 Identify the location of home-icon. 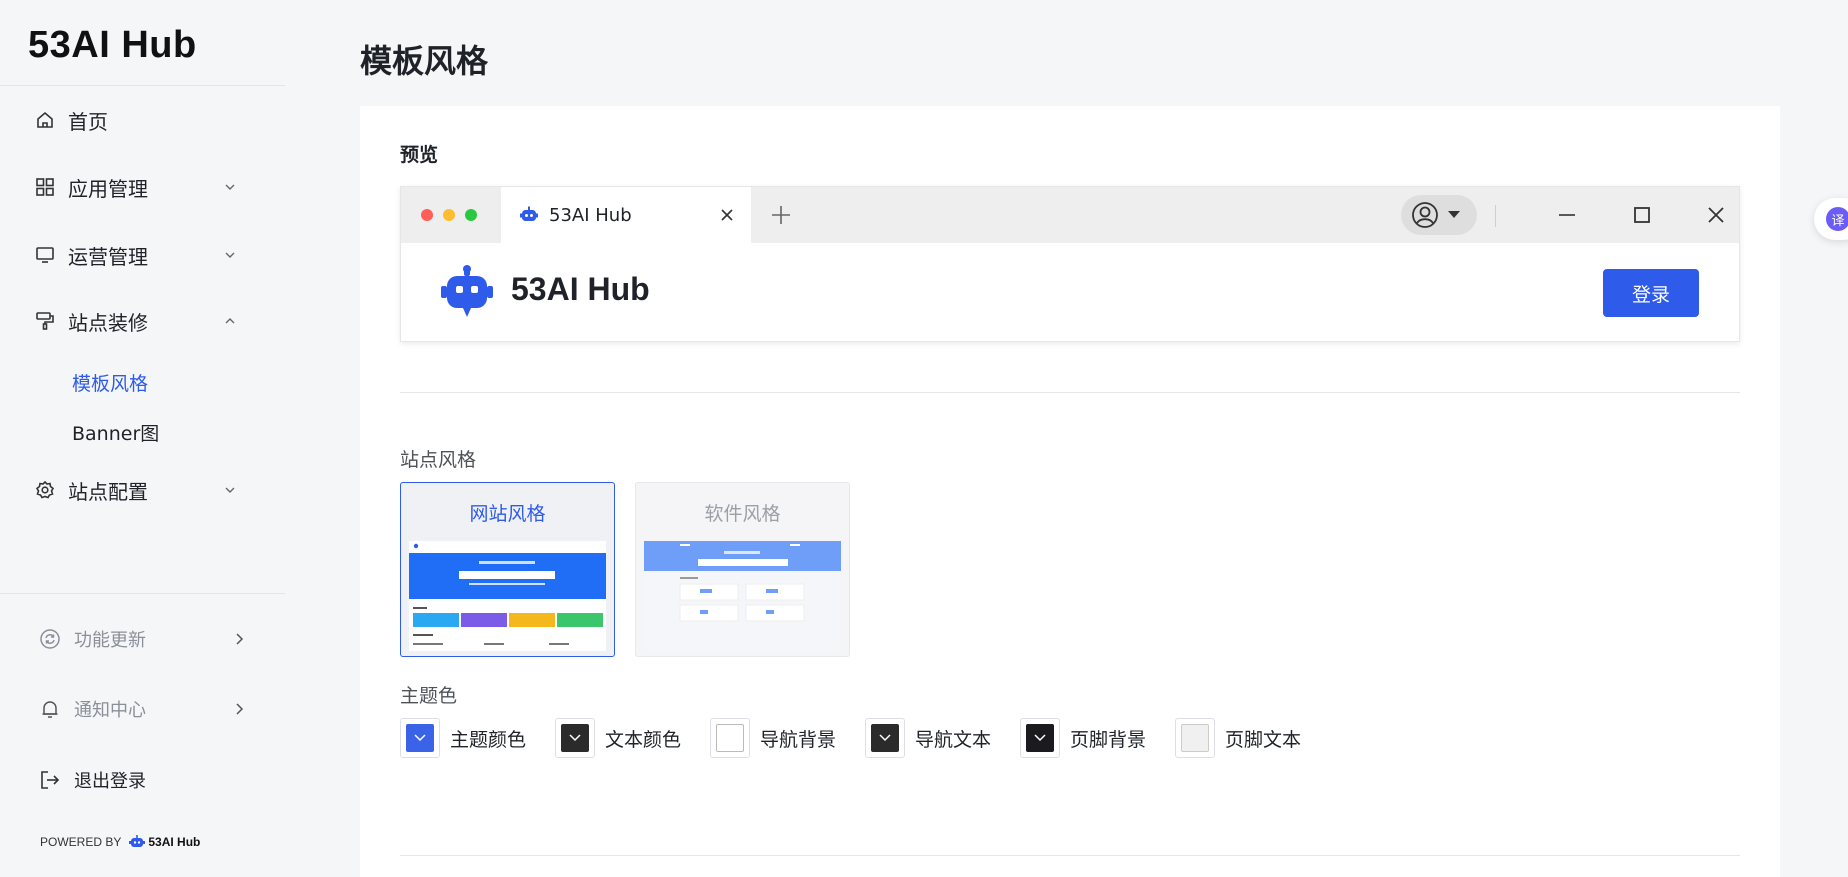
(45, 120).